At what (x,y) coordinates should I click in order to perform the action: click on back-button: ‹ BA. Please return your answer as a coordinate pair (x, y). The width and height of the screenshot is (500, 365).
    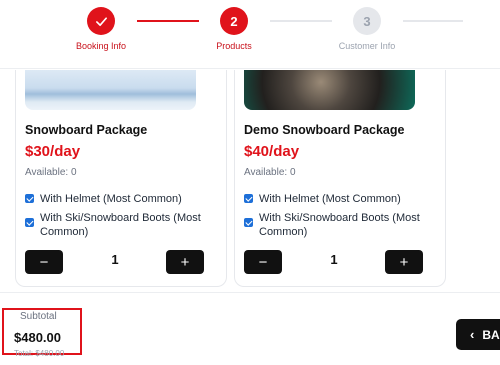
    Looking at the image, I should click on (478, 334).